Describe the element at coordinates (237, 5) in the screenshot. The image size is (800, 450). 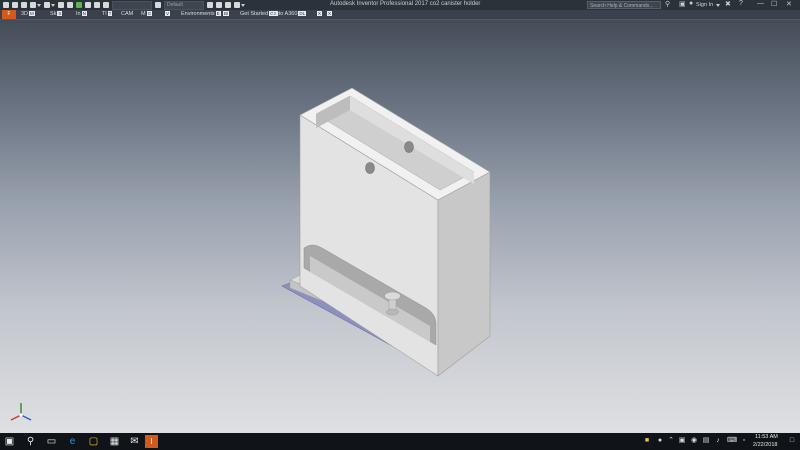
I see `customize-icon` at that location.